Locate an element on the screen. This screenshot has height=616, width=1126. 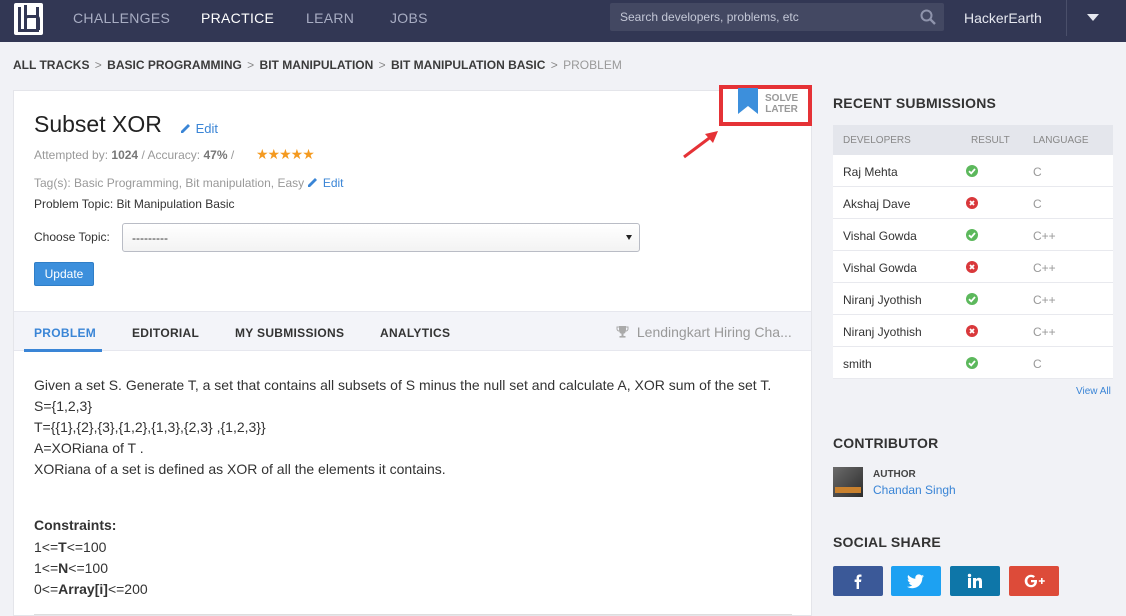
table-row: Vishal Gowda C++ is located at coordinates (973, 267).